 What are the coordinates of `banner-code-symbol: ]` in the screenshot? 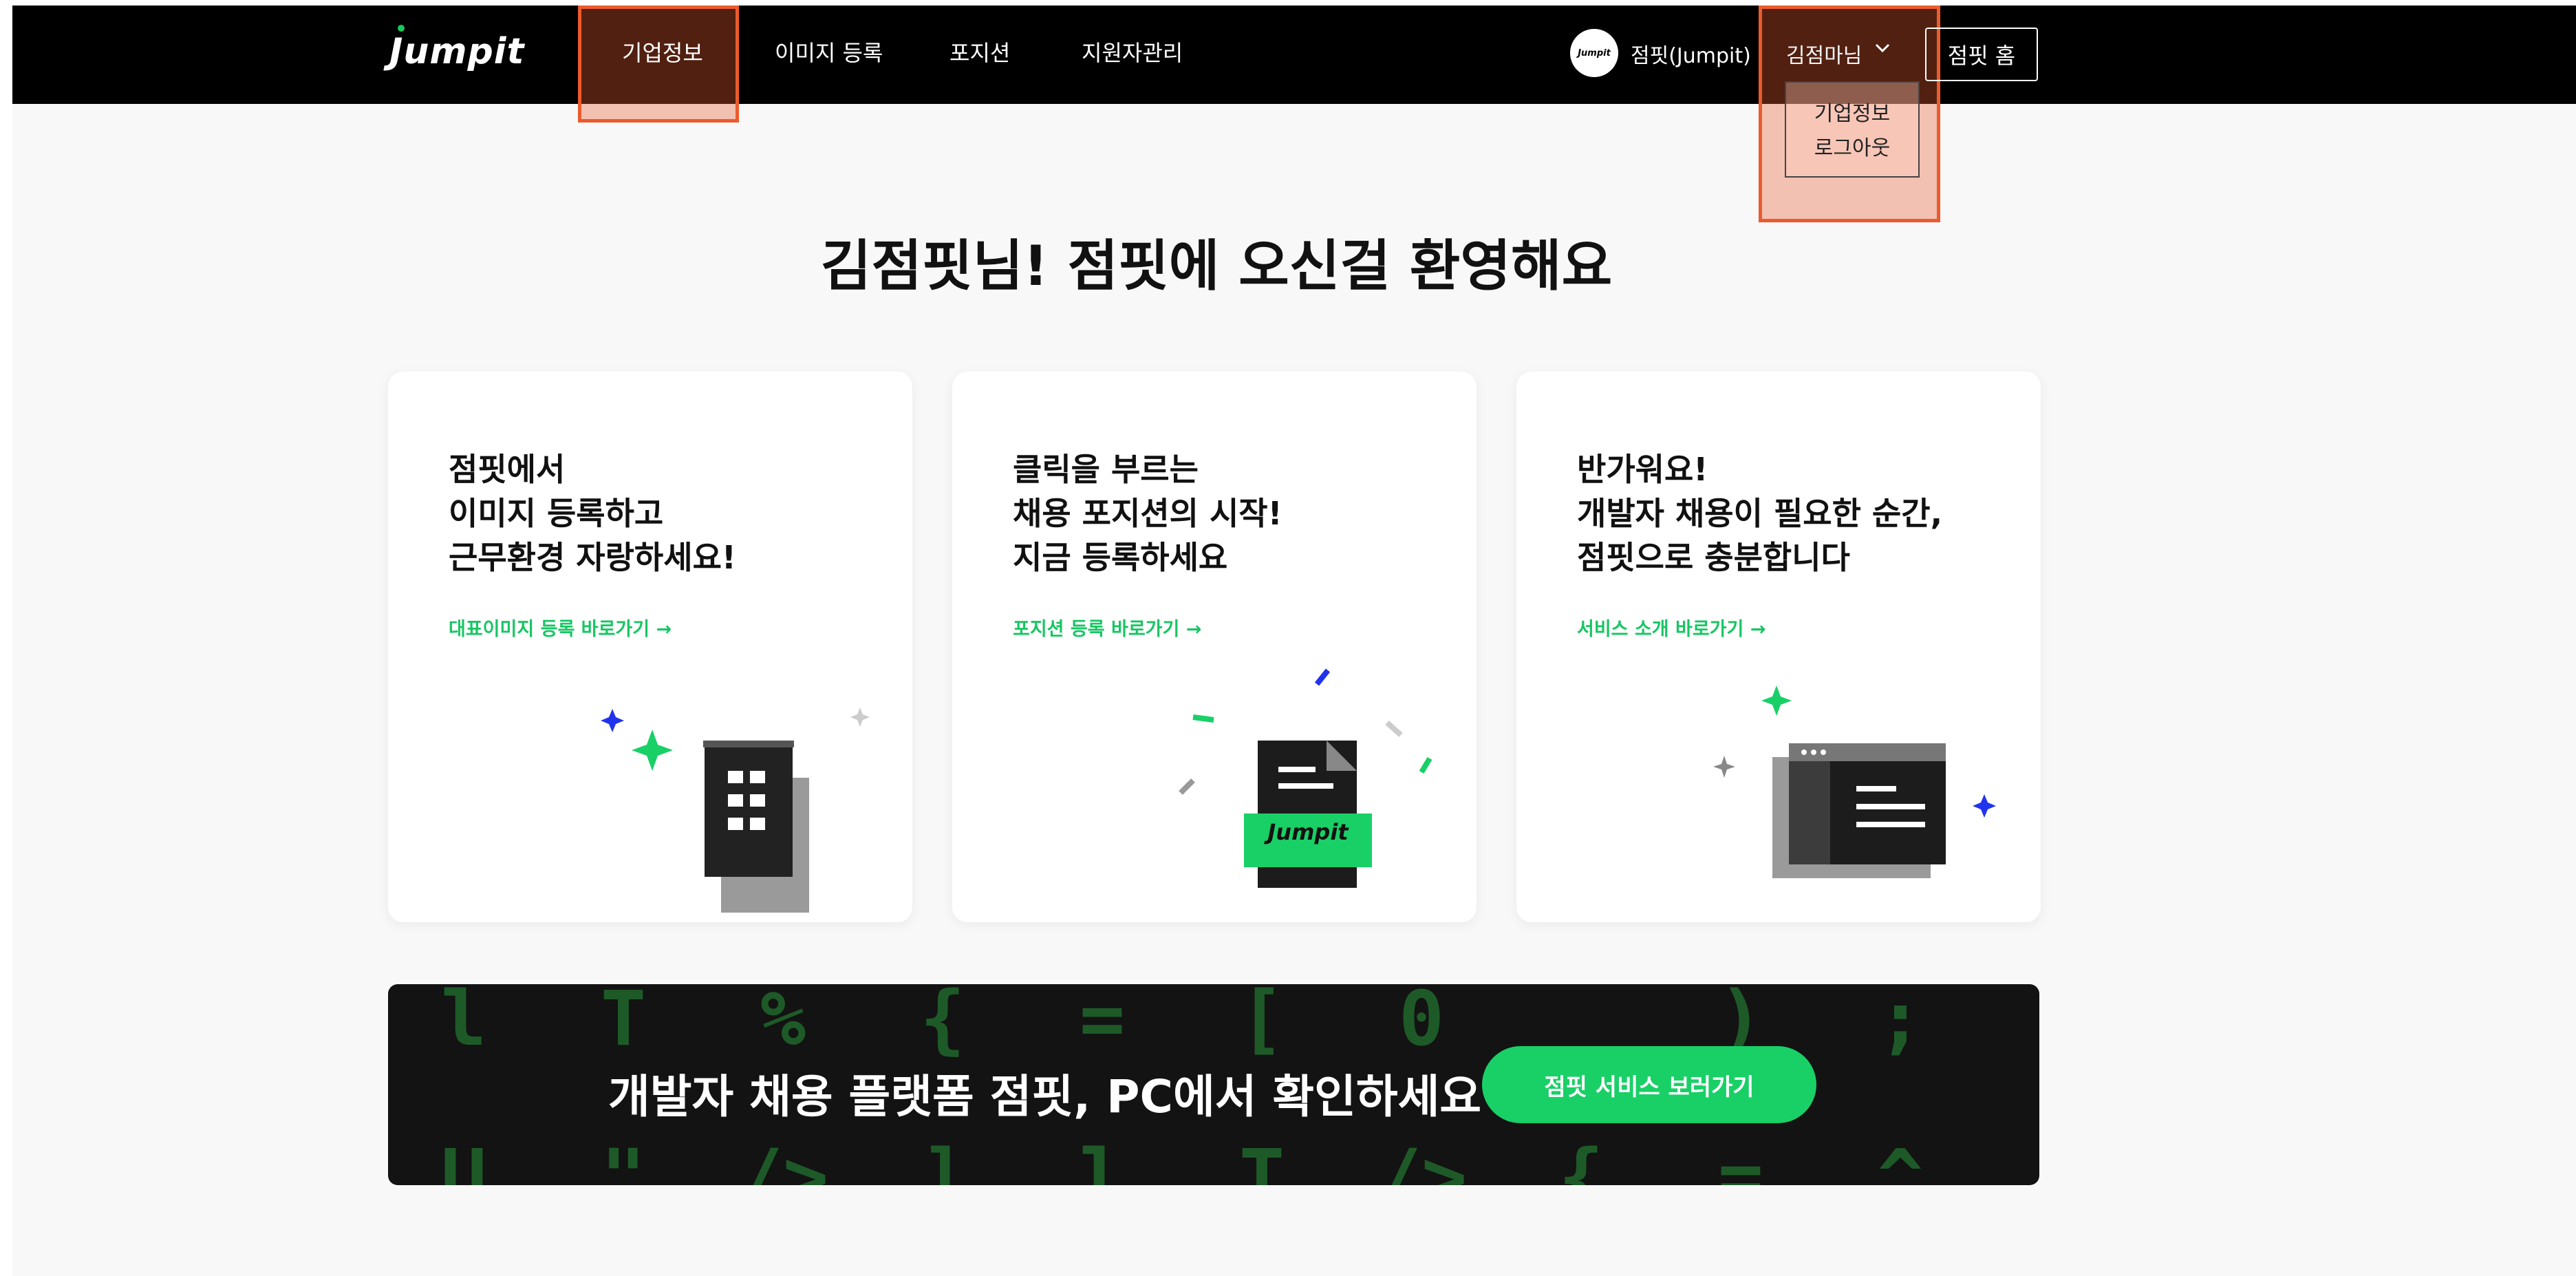 It's located at (943, 1159).